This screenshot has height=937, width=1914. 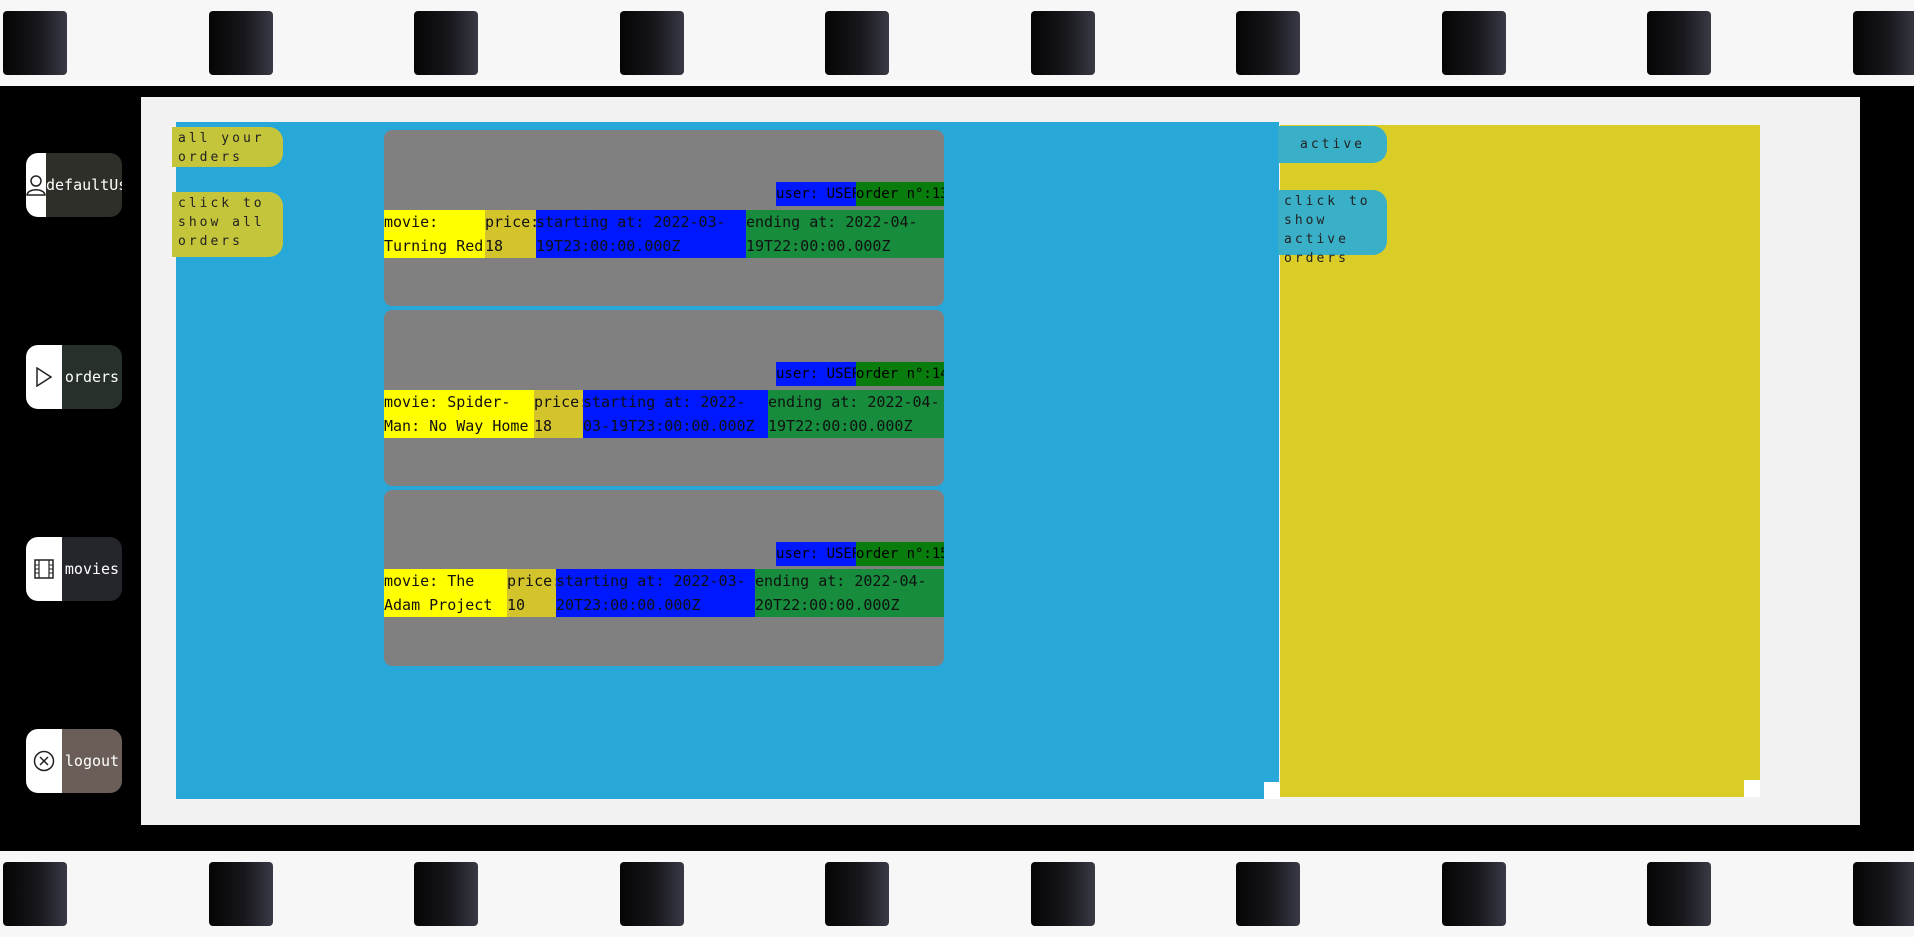 I want to click on nav-label-logout: logout, so click(x=92, y=761).